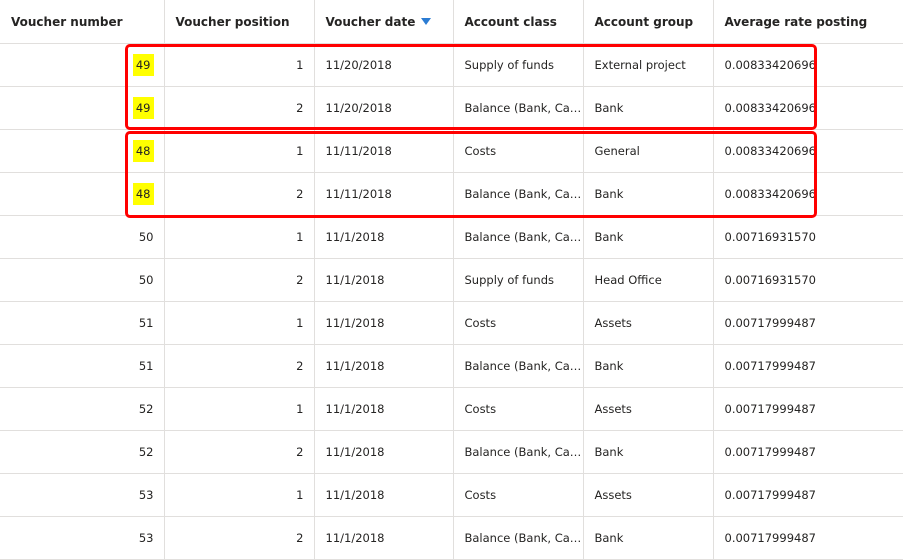 The width and height of the screenshot is (903, 560). Describe the element at coordinates (232, 21) in the screenshot. I see `col-header-label: Voucher position` at that location.